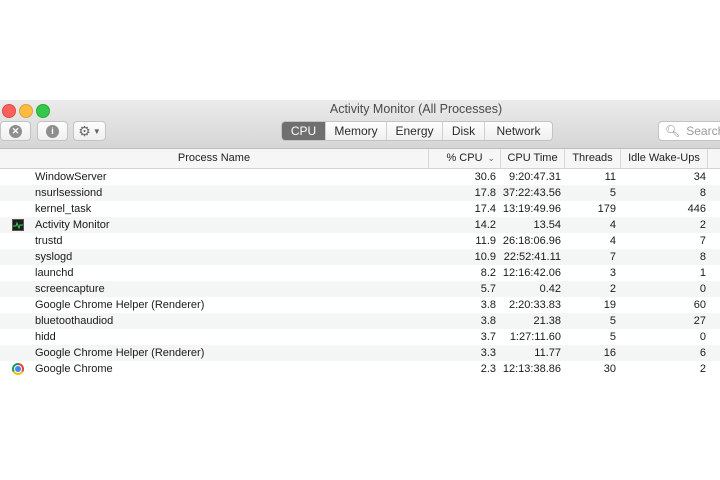  I want to click on cell-cpu-time: 1:27:11.60, so click(535, 337).